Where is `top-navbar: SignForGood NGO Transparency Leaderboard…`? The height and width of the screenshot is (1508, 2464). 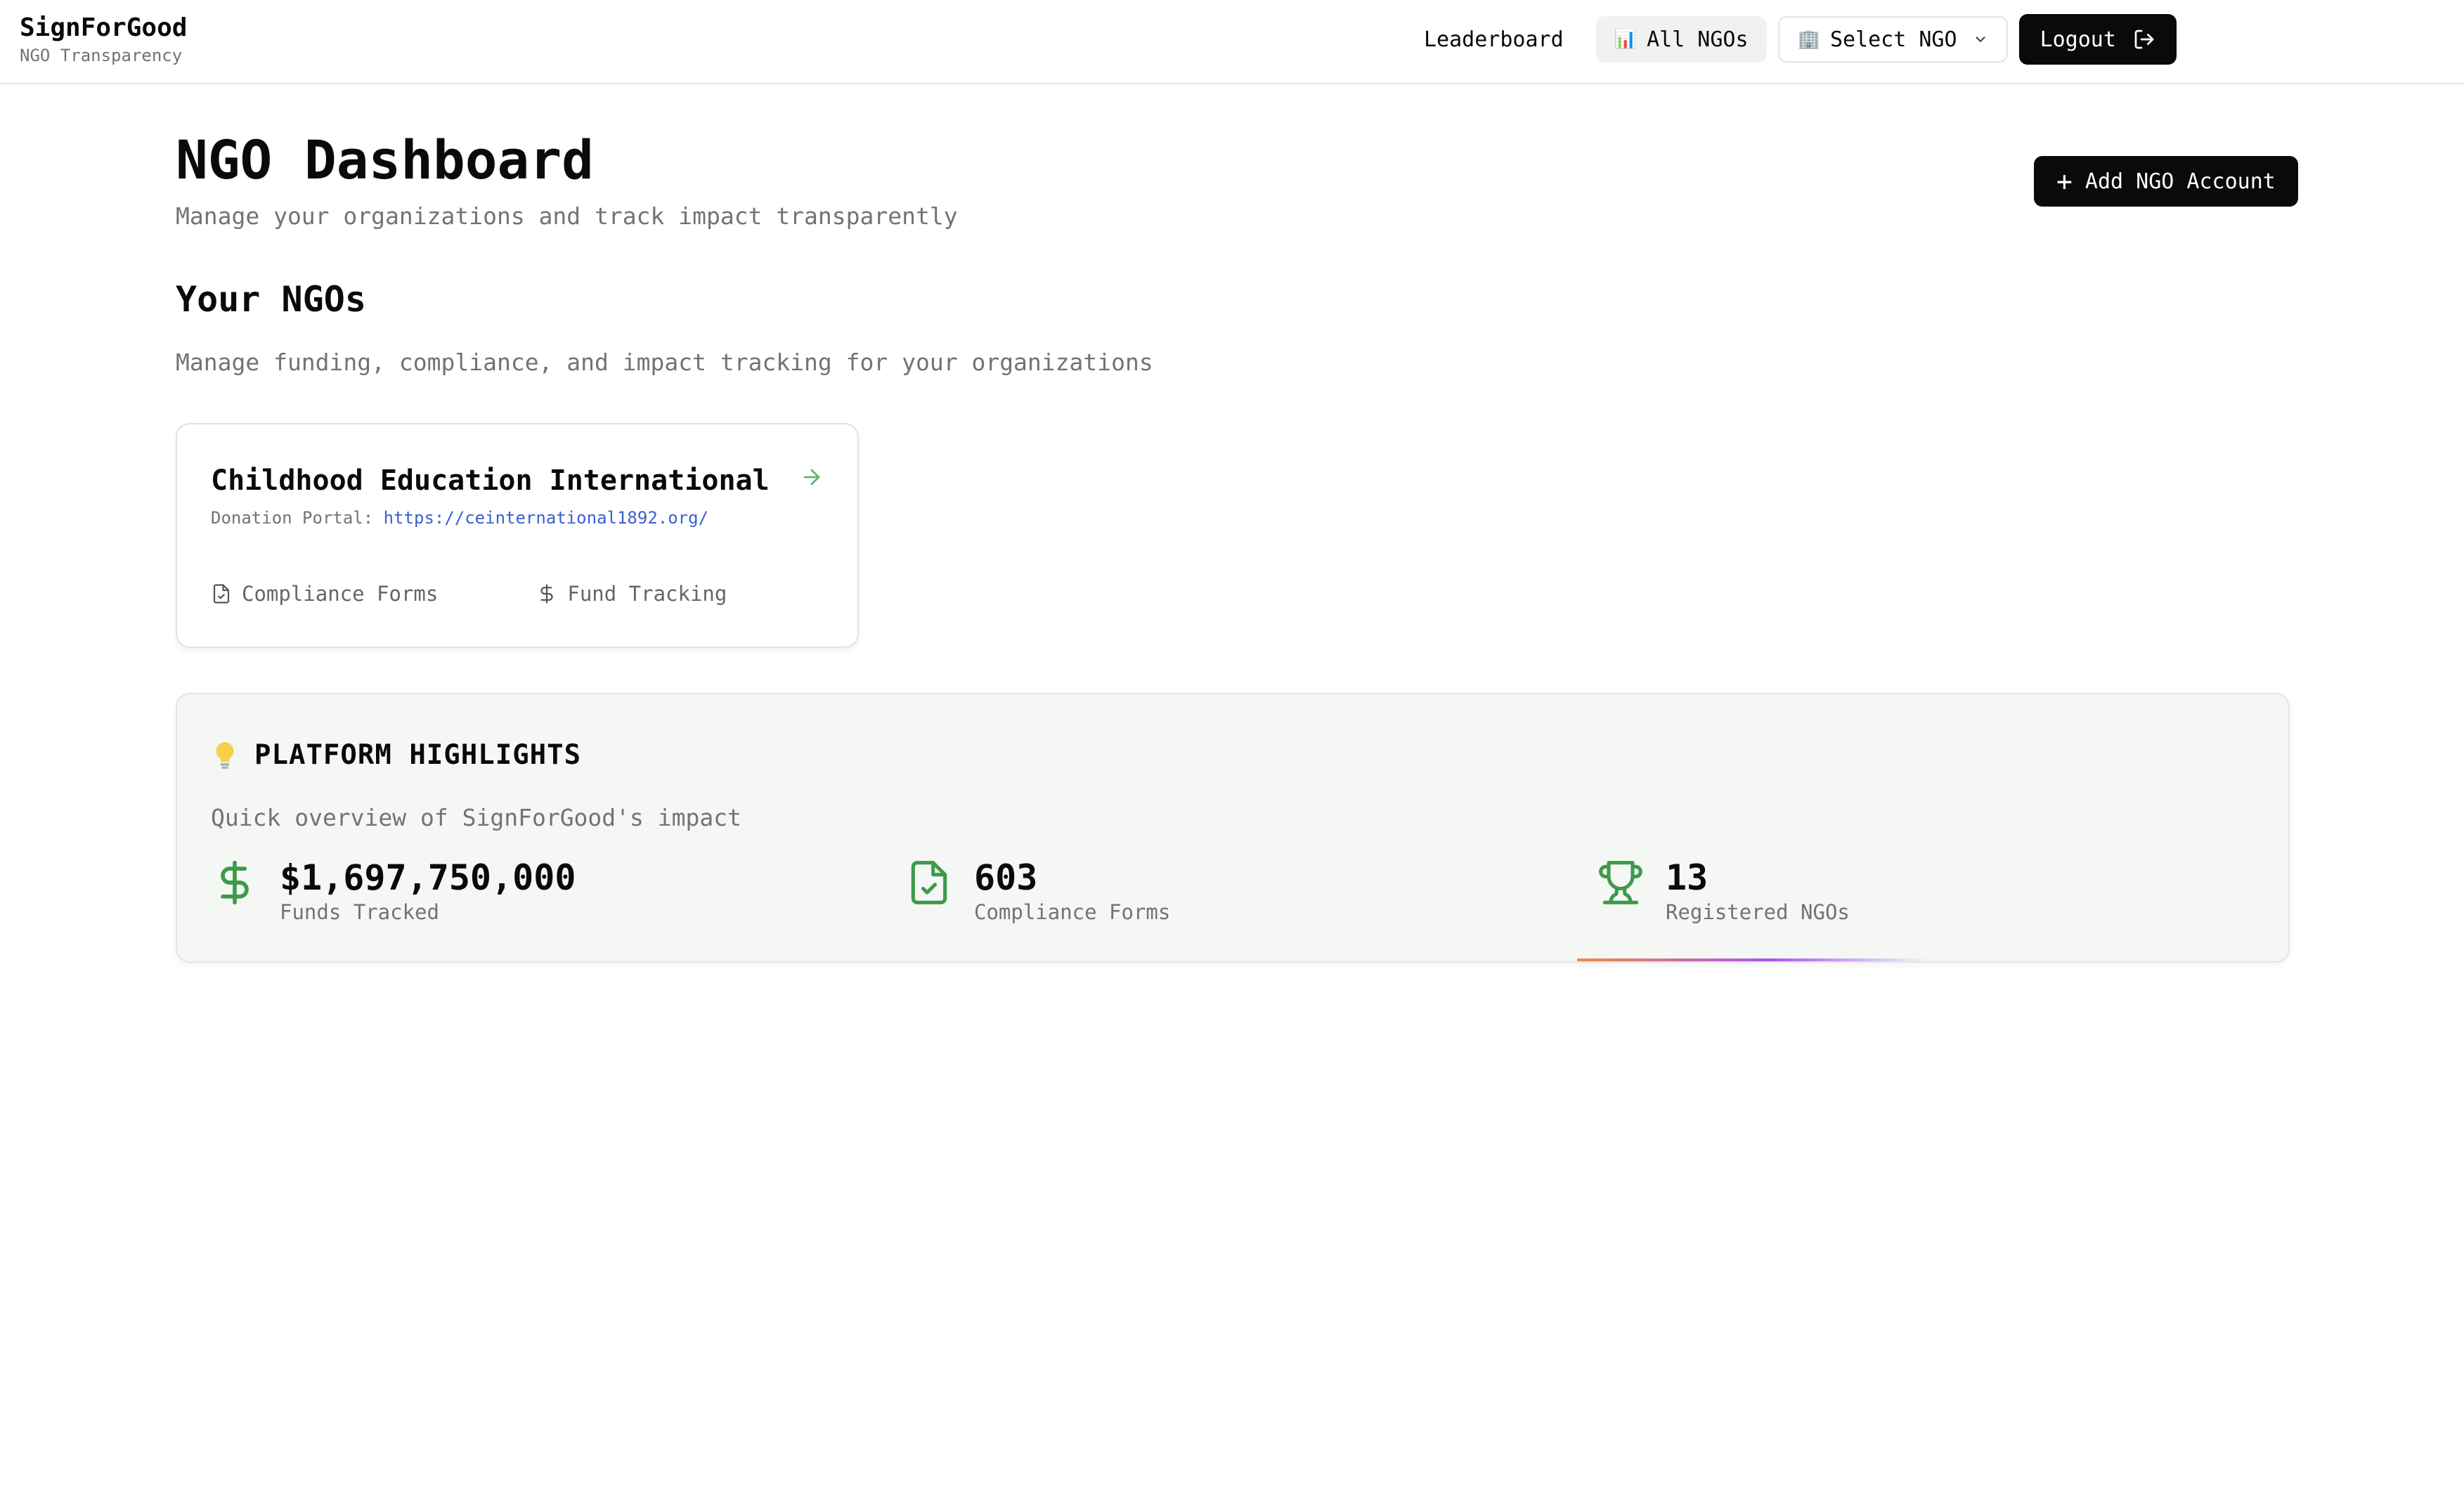 top-navbar: SignForGood NGO Transparency Leaderboard… is located at coordinates (1232, 42).